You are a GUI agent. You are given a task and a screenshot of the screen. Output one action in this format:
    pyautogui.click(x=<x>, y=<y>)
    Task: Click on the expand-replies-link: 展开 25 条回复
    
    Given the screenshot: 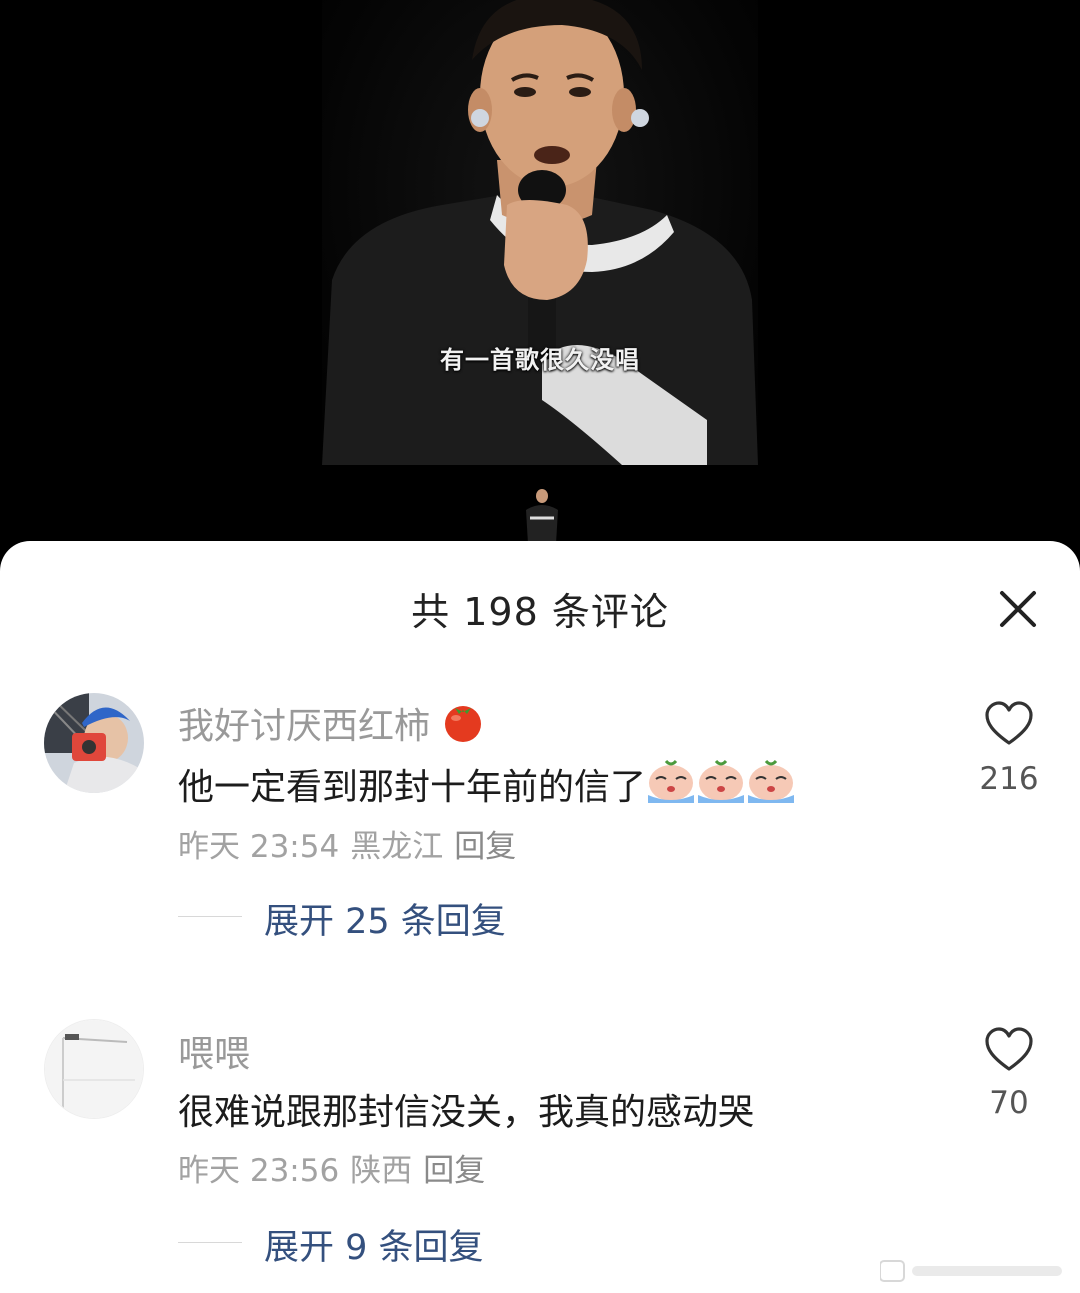 What is the action you would take?
    pyautogui.click(x=385, y=918)
    